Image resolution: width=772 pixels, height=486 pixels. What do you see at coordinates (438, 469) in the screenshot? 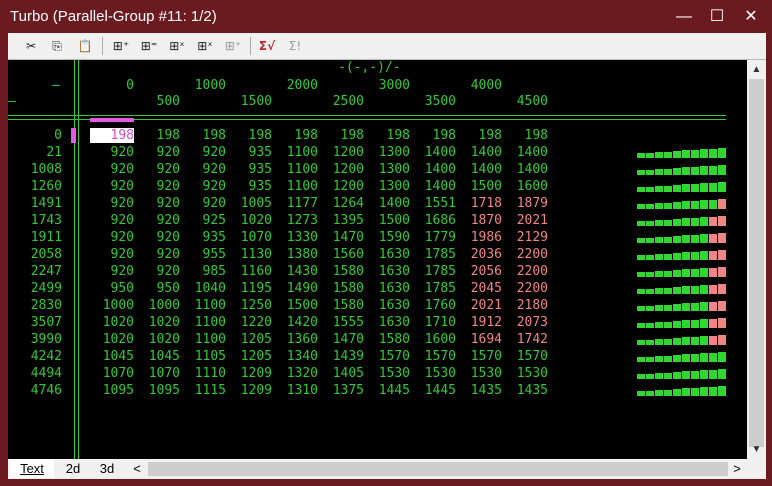
I see `horizontal-scroll-thumb` at bounding box center [438, 469].